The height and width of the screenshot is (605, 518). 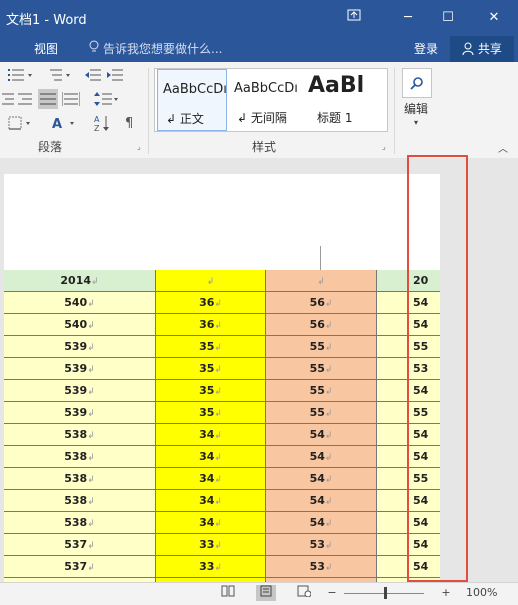 What do you see at coordinates (482, 49) in the screenshot?
I see `share-button: 共享` at bounding box center [482, 49].